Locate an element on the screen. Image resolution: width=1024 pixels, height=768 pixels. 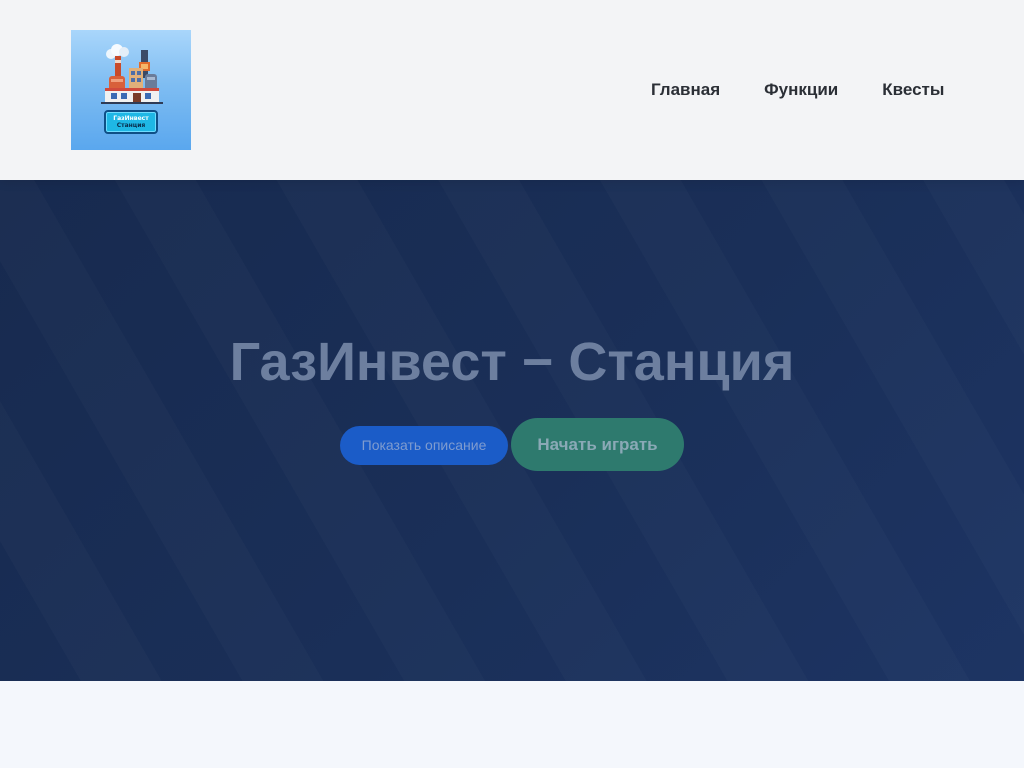
nav-link-features: Функции is located at coordinates (801, 90).